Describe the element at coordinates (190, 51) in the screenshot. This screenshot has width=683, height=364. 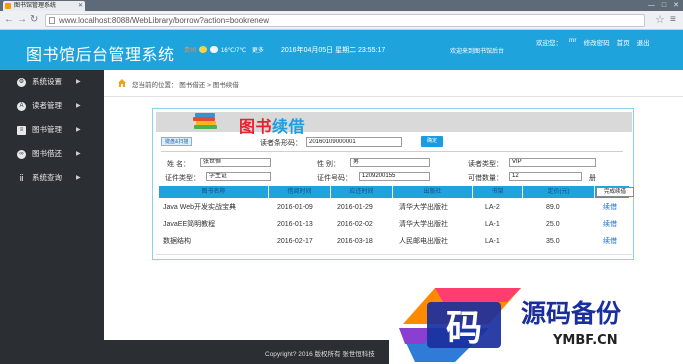
I see `weather-city: 贵州` at that location.